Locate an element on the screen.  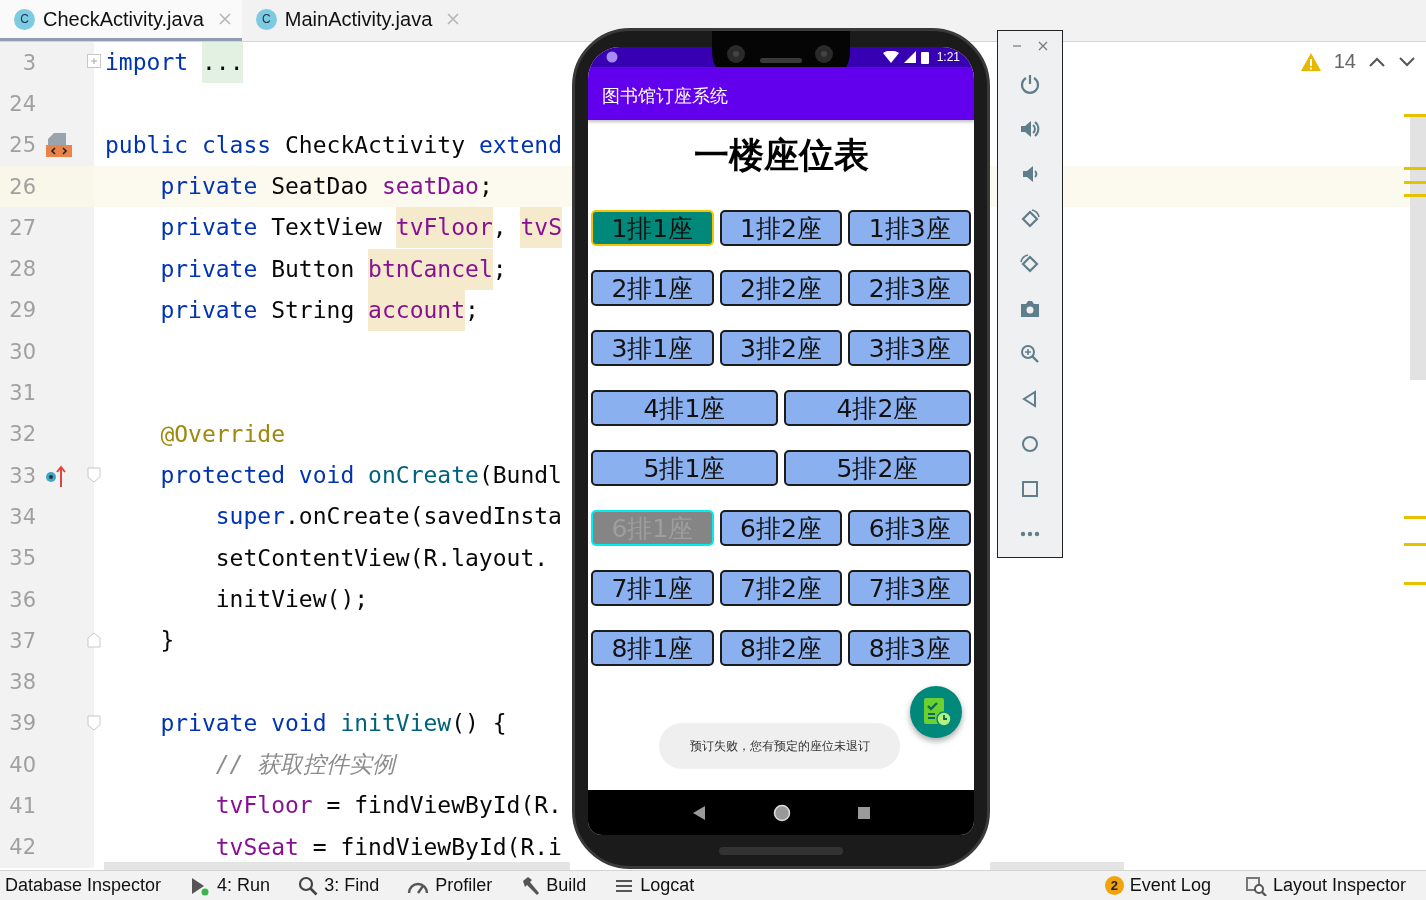
seat-button: 3排3座 is located at coordinates (909, 348).